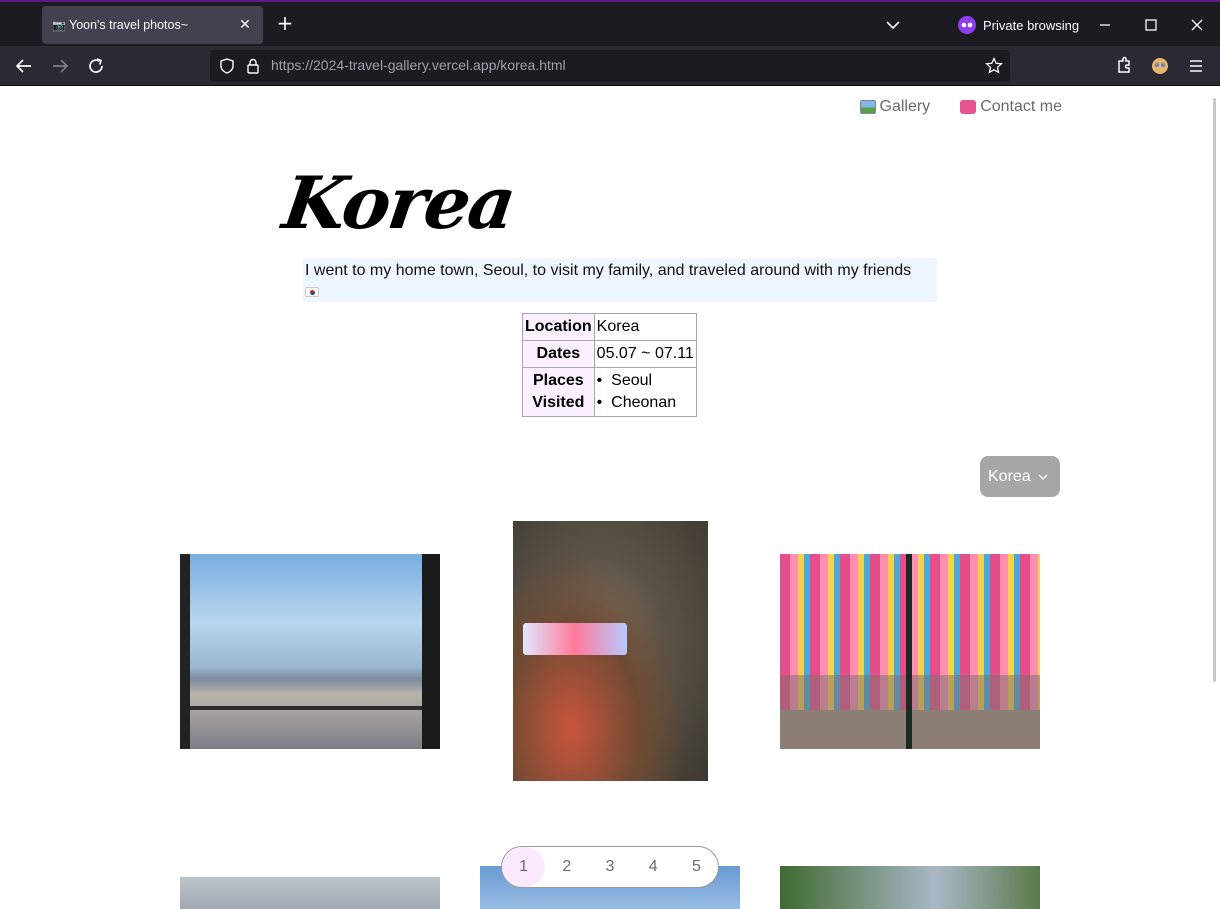 This screenshot has height=909, width=1220. Describe the element at coordinates (1031, 25) in the screenshot. I see `private-browsing-label: Private browsing` at that location.